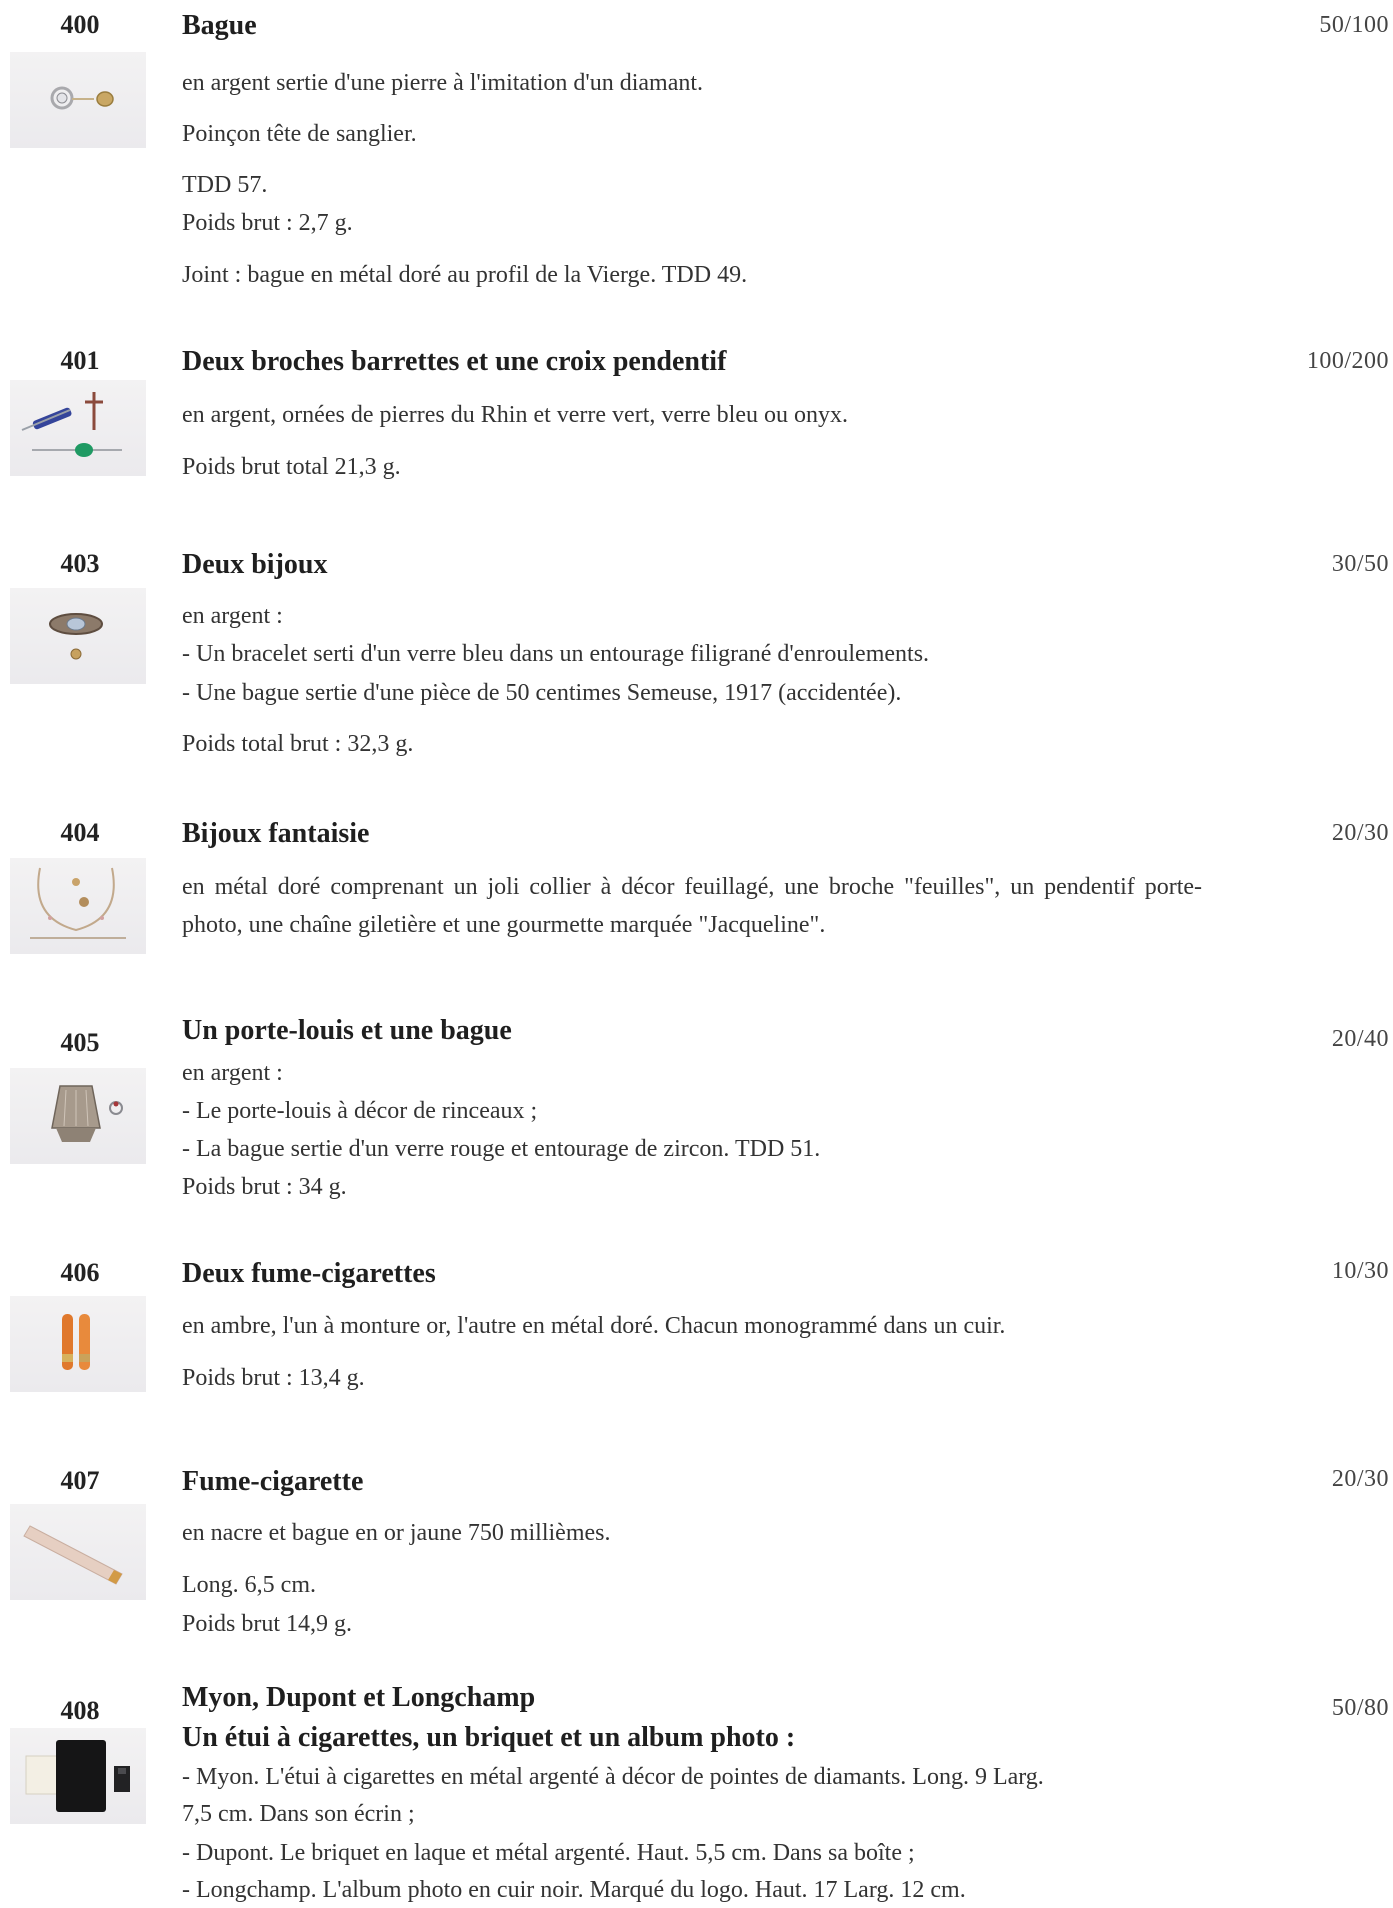 This screenshot has width=1393, height=1908. I want to click on lot-estimate: 100/200, so click(1347, 361).